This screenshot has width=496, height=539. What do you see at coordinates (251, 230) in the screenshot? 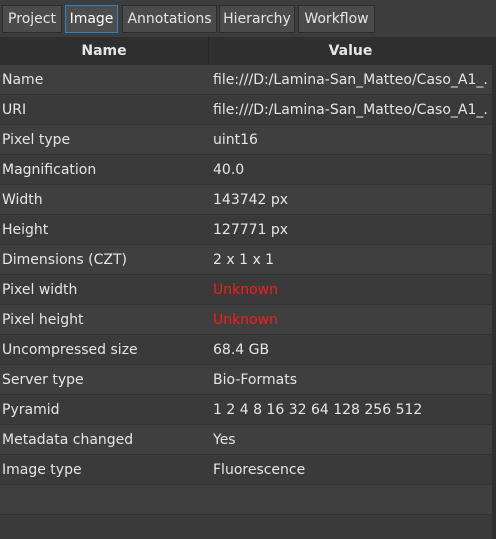
I see `property-value: 127771 px` at bounding box center [251, 230].